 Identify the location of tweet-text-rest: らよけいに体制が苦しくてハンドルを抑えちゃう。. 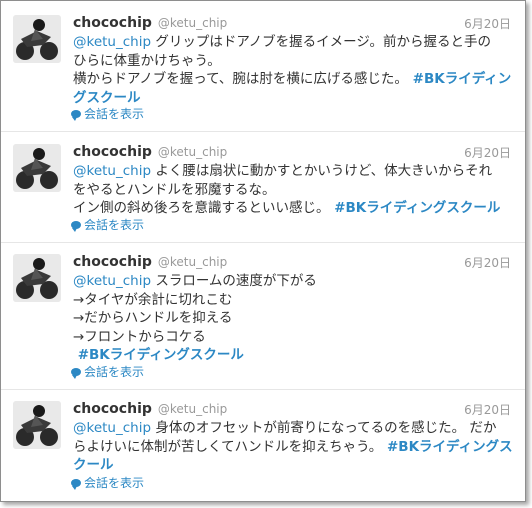
(228, 446).